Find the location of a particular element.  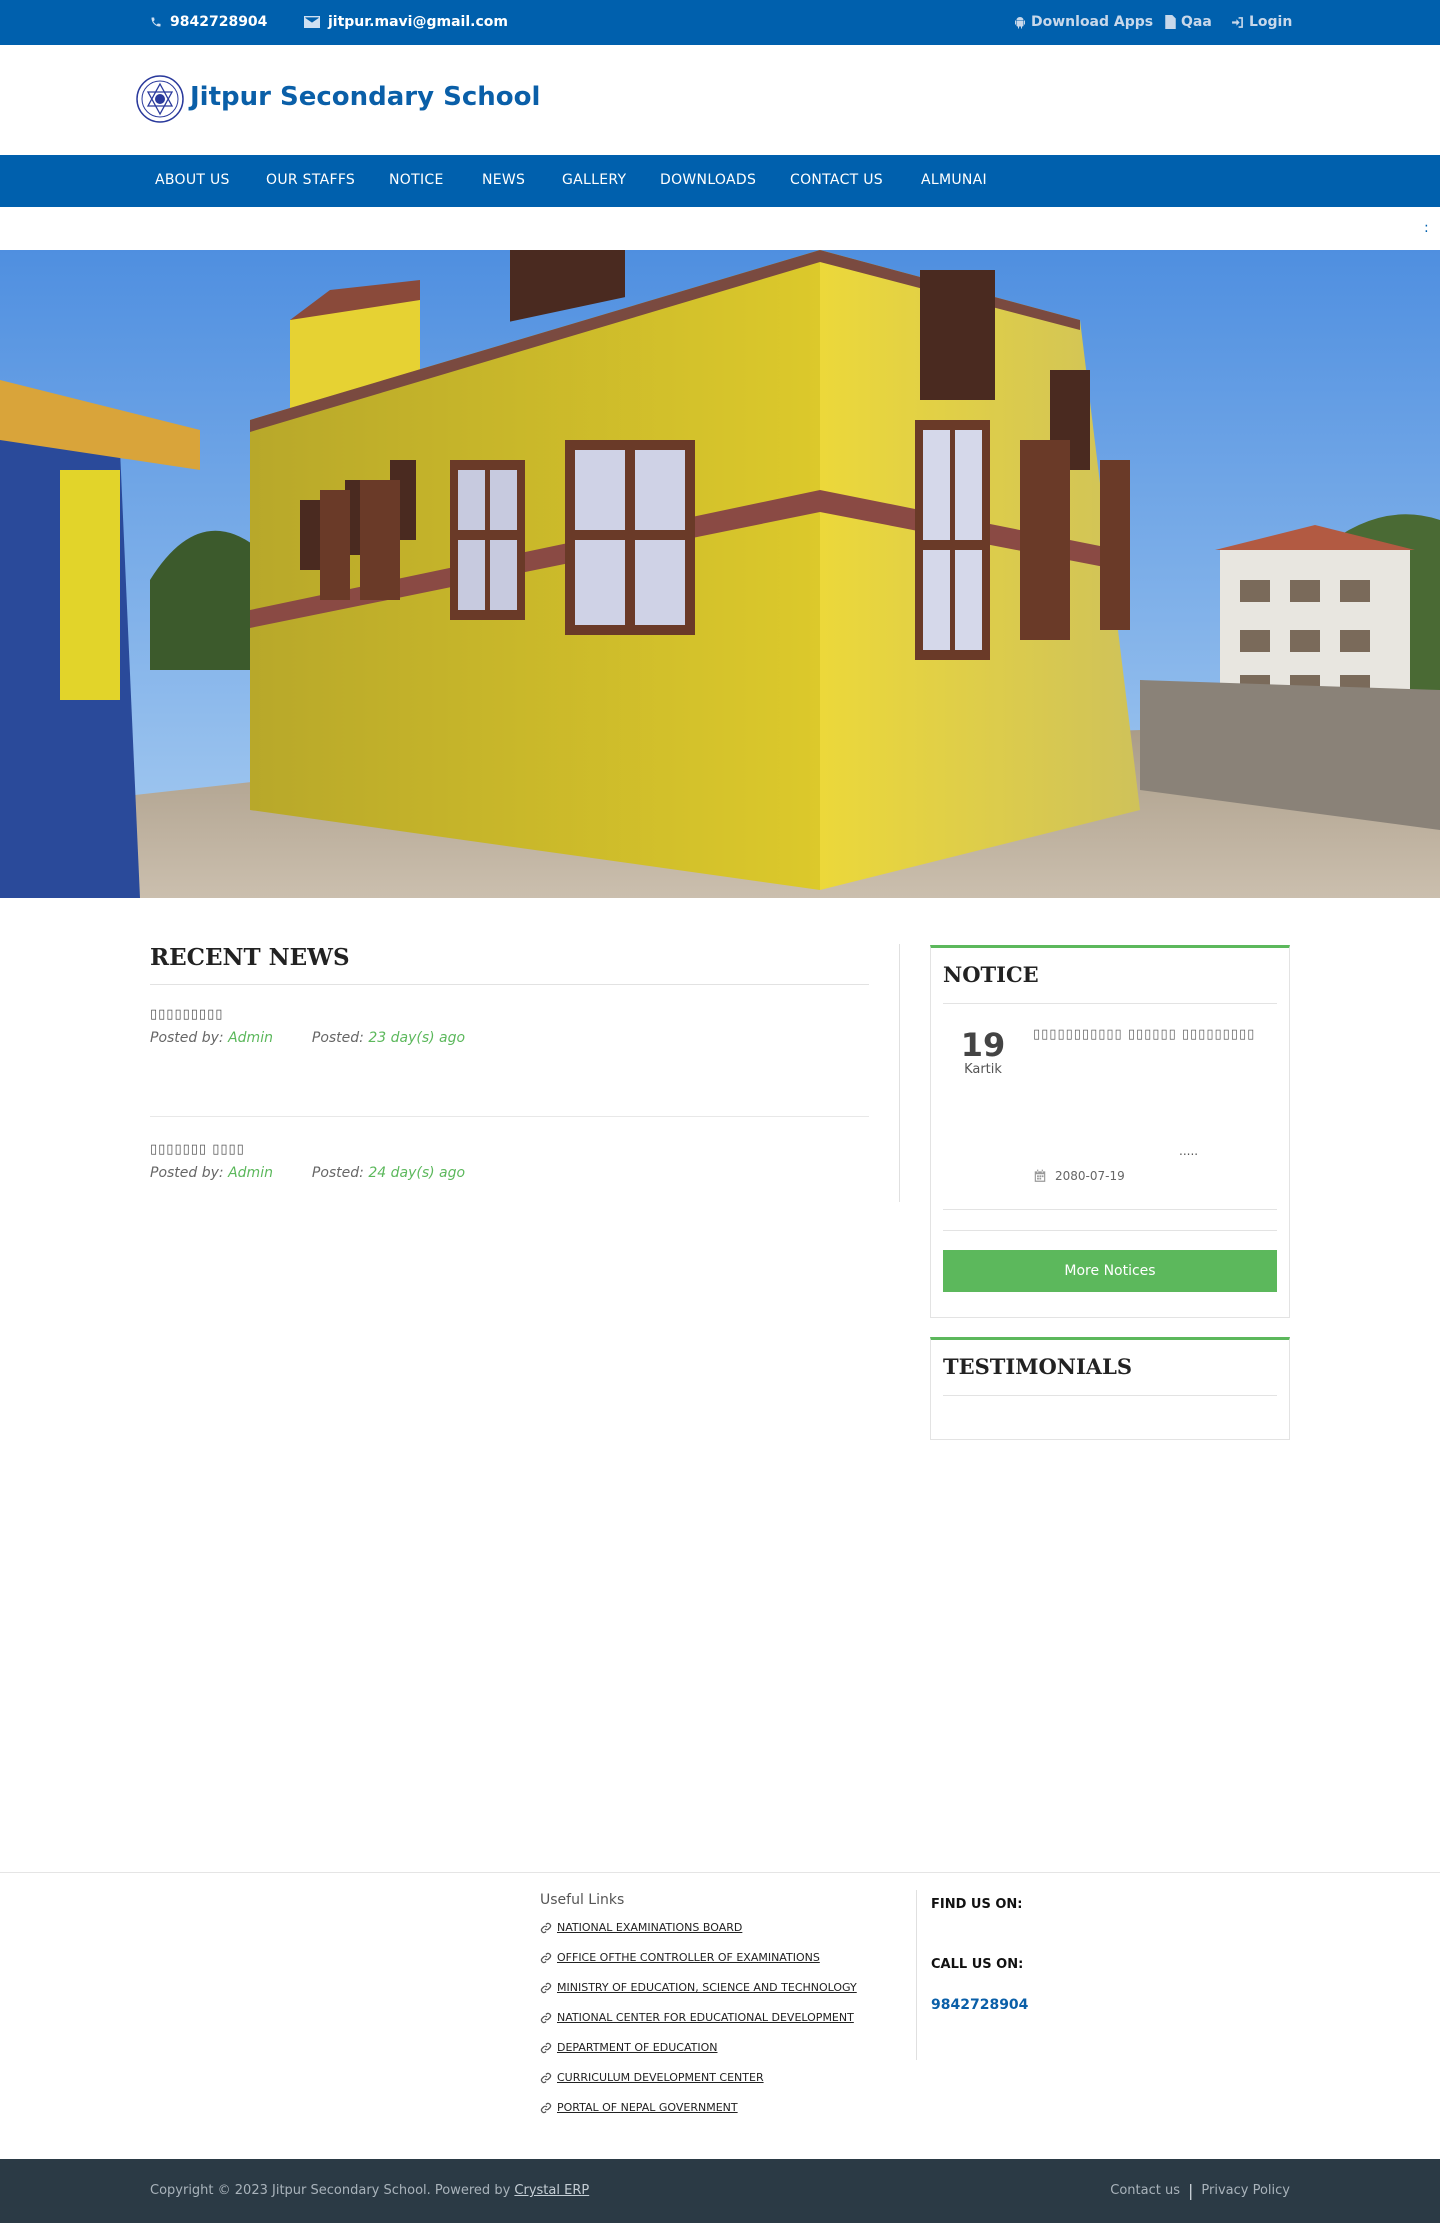

download-apps-link: Download Apps is located at coordinates (1083, 22).